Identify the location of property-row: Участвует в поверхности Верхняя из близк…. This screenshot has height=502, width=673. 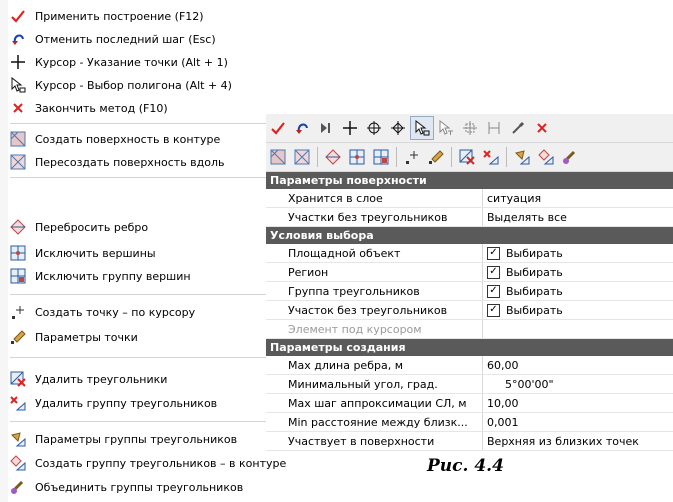
(469, 441).